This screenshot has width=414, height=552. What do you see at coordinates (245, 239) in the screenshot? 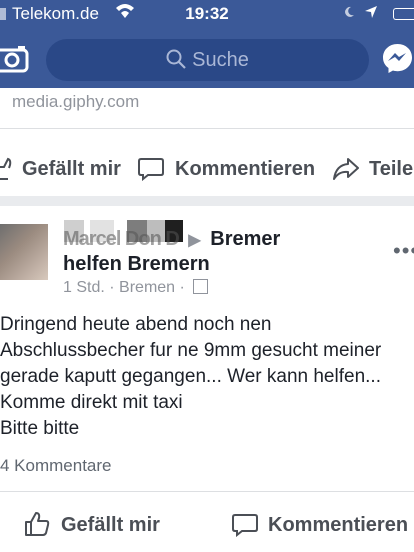
I see `group-name: Bremer` at bounding box center [245, 239].